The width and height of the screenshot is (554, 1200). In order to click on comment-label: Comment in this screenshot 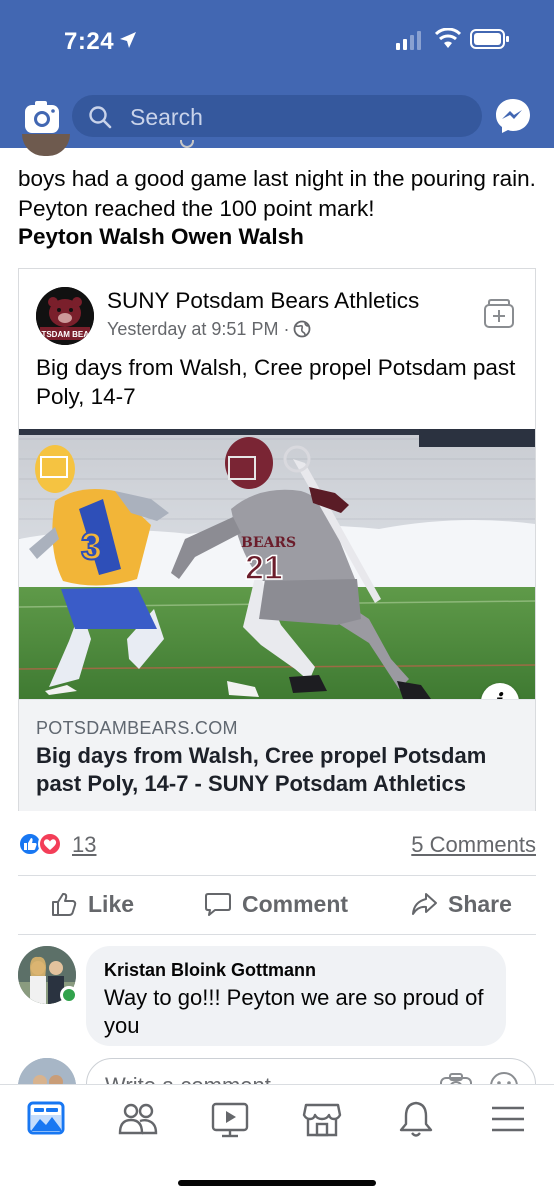, I will do `click(295, 903)`.